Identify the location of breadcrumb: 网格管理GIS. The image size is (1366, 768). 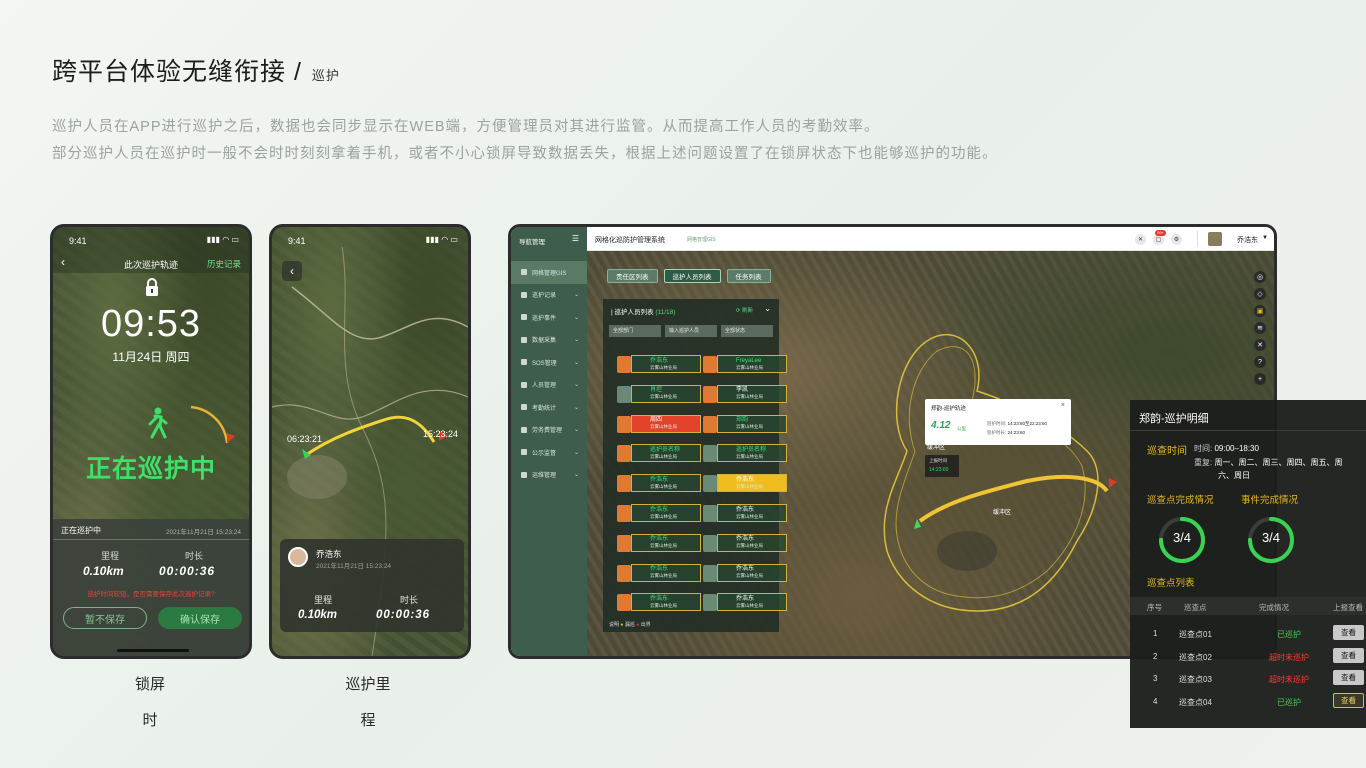
(701, 239).